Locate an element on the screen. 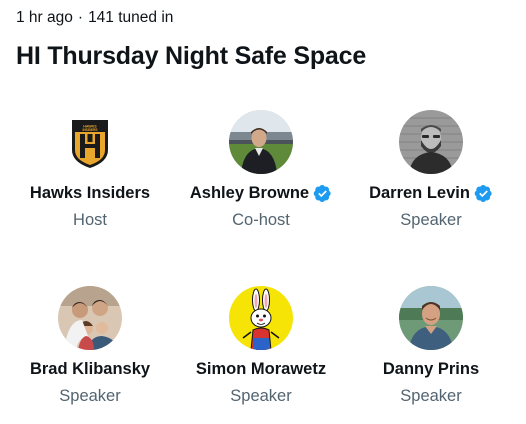  participant-brad-klibansky: Brad Klibansky Speaker is located at coordinates (90, 346).